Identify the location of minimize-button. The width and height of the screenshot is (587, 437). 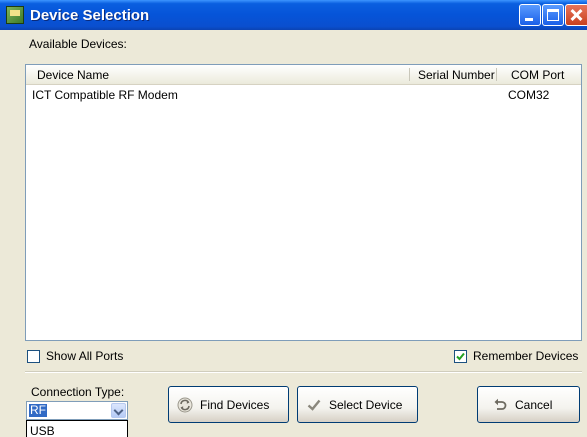
(530, 15).